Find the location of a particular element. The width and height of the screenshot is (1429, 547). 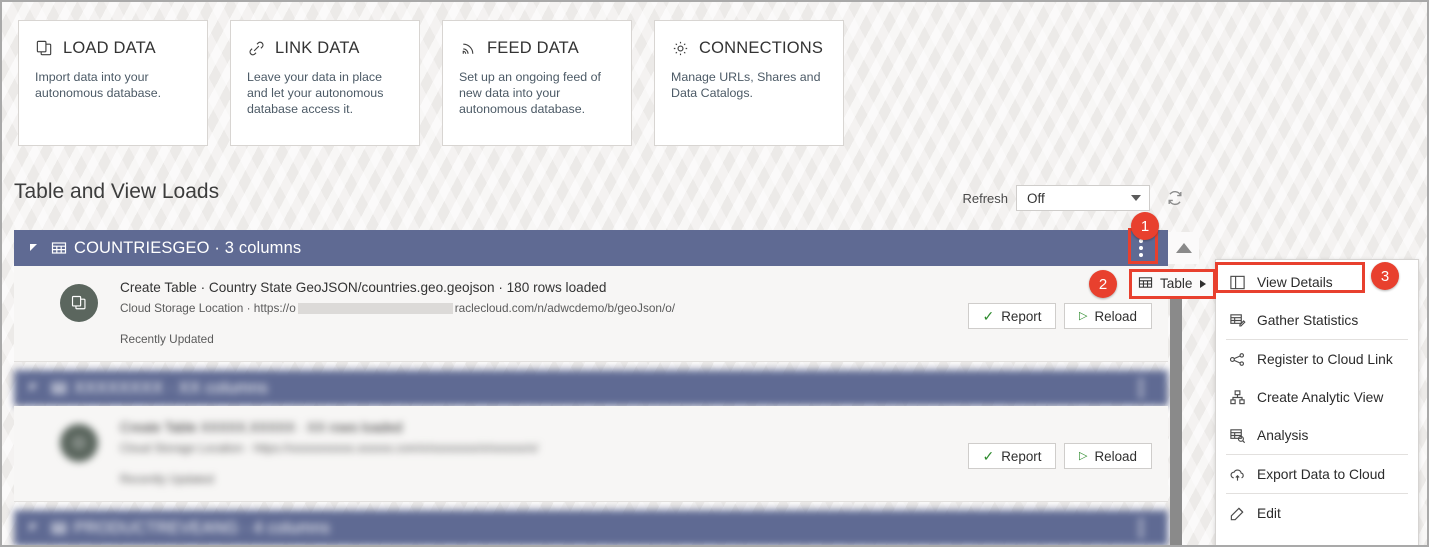

storage-location-suffix: raclecloud.com/n/adwcdemo/b/geoJson/o/ is located at coordinates (565, 308).